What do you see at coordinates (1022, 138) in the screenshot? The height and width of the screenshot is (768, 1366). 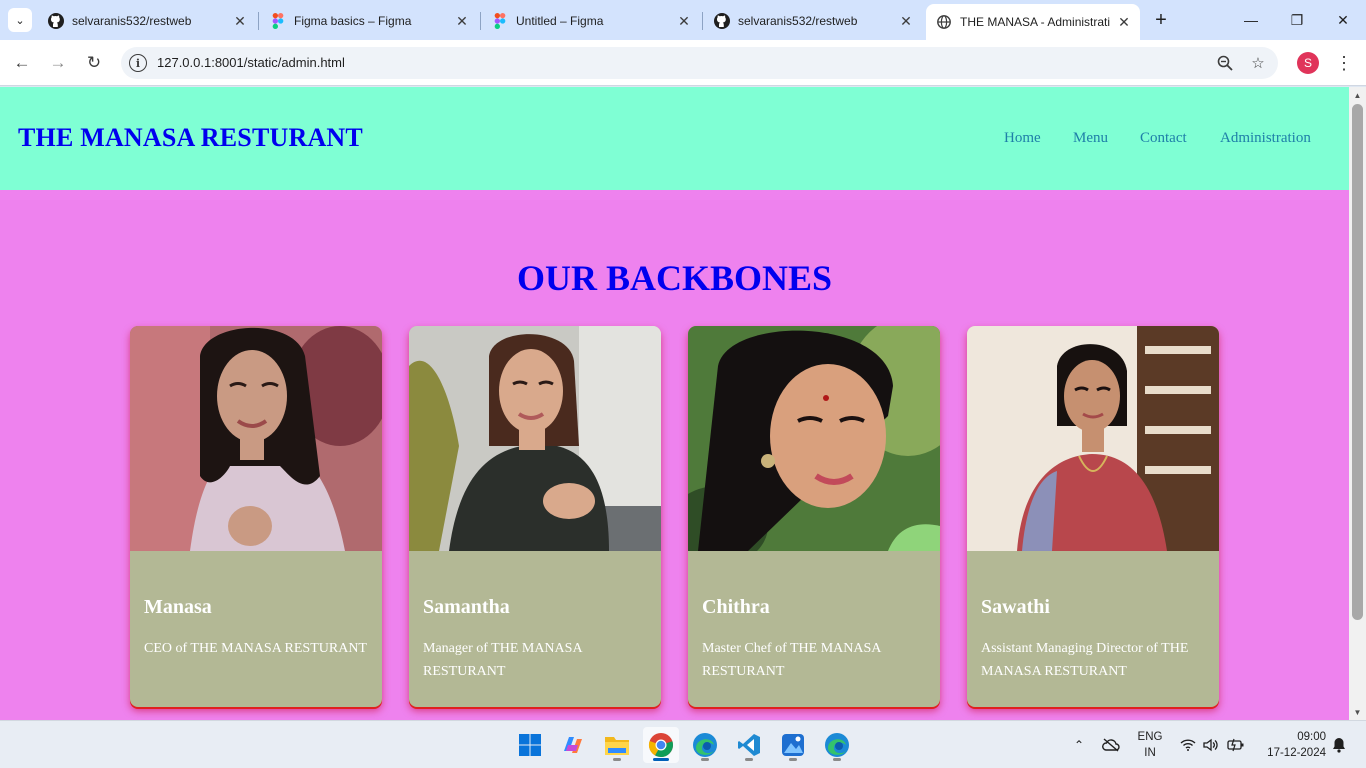 I see `nav-home: Home` at bounding box center [1022, 138].